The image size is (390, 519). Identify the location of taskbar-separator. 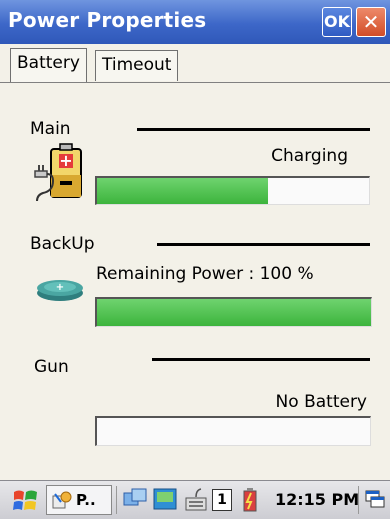
(116, 500).